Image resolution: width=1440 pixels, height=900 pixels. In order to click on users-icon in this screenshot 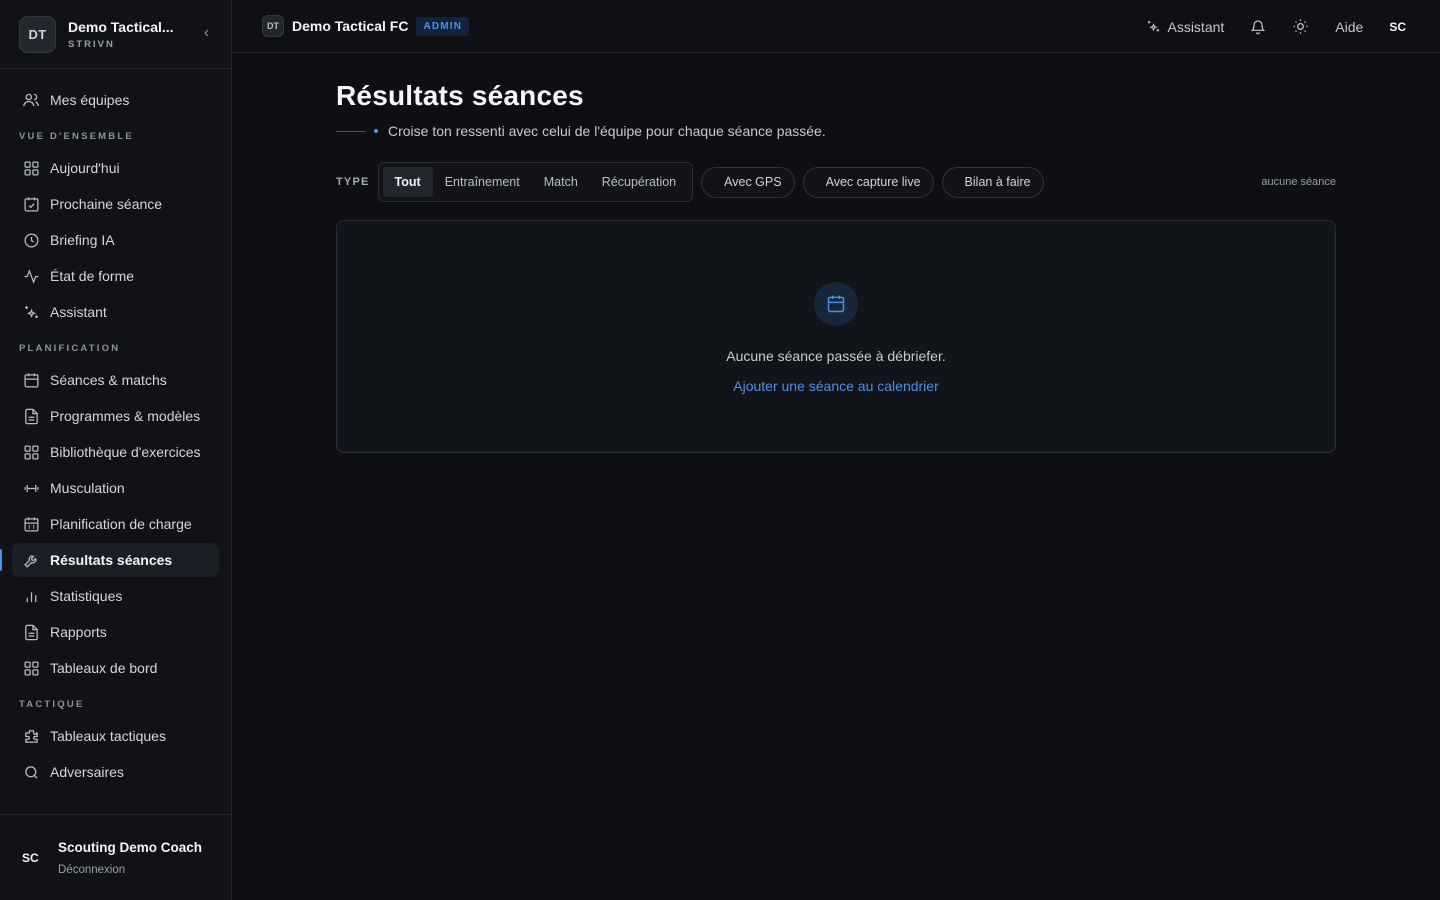, I will do `click(31, 100)`.